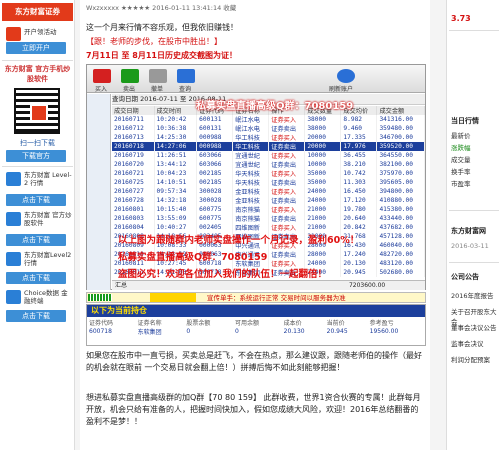 This screenshot has width=500, height=450. I want to click on table-cell: 17.120, so click(359, 200).